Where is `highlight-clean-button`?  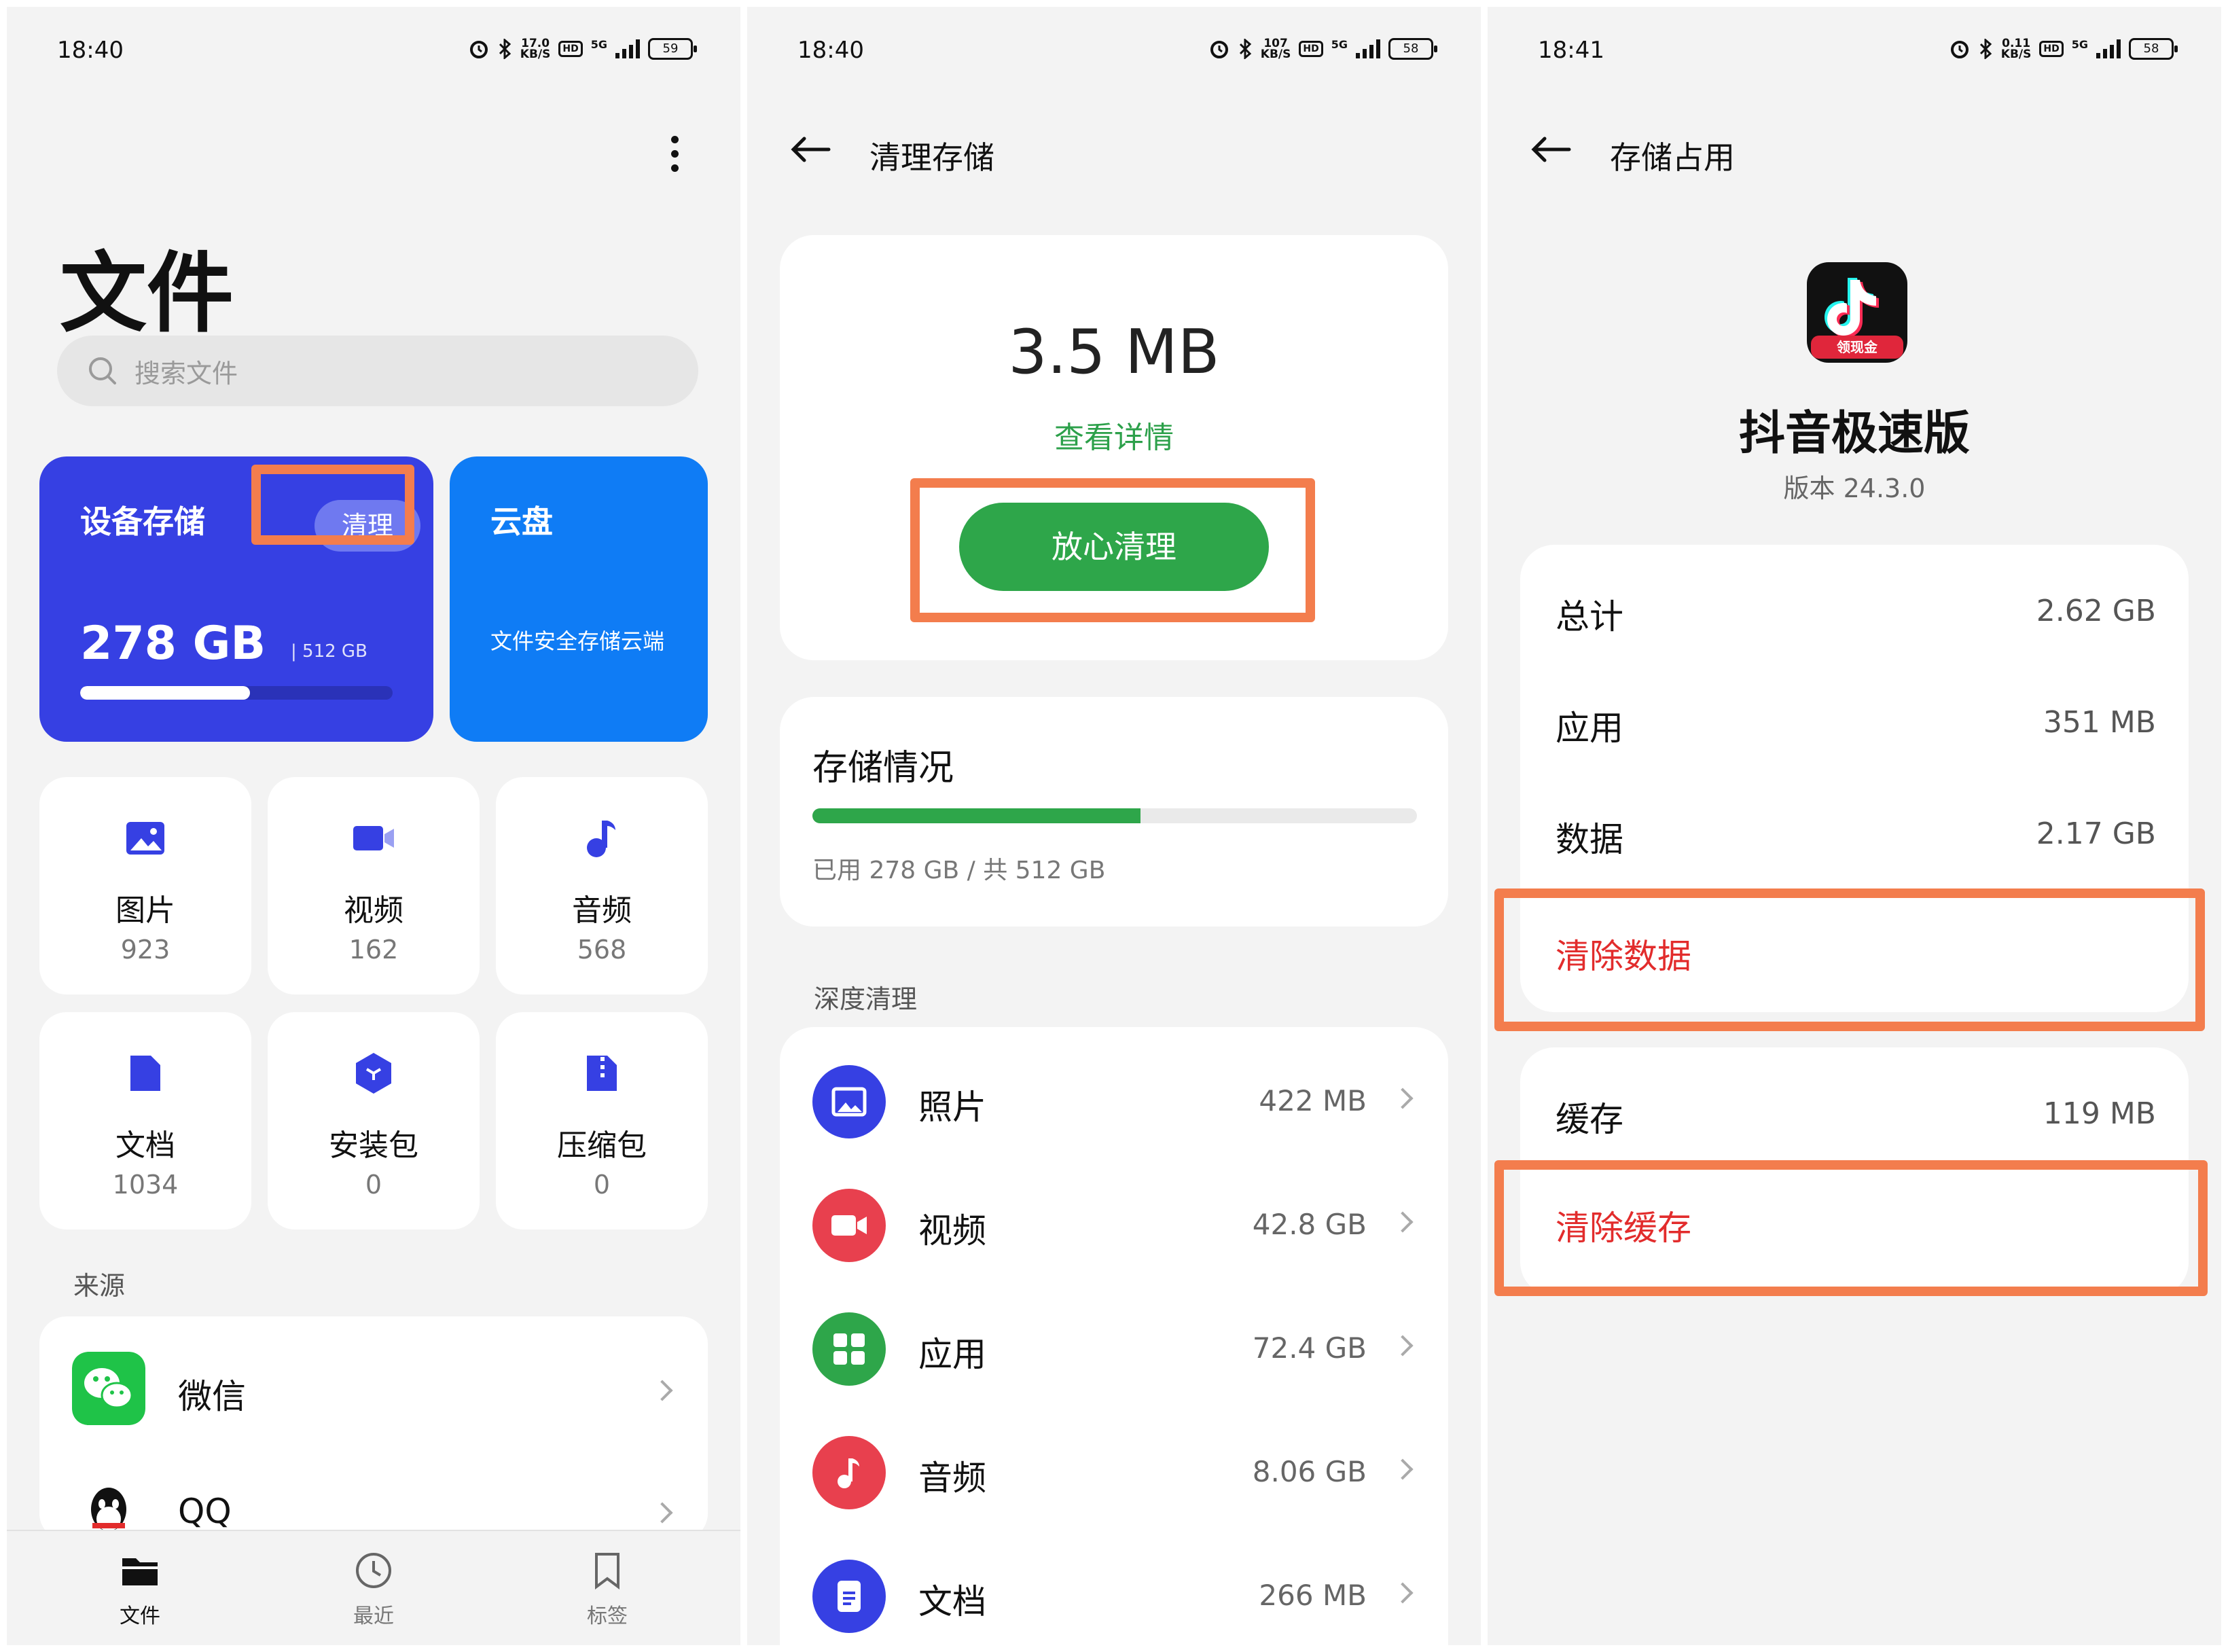 highlight-clean-button is located at coordinates (332, 505).